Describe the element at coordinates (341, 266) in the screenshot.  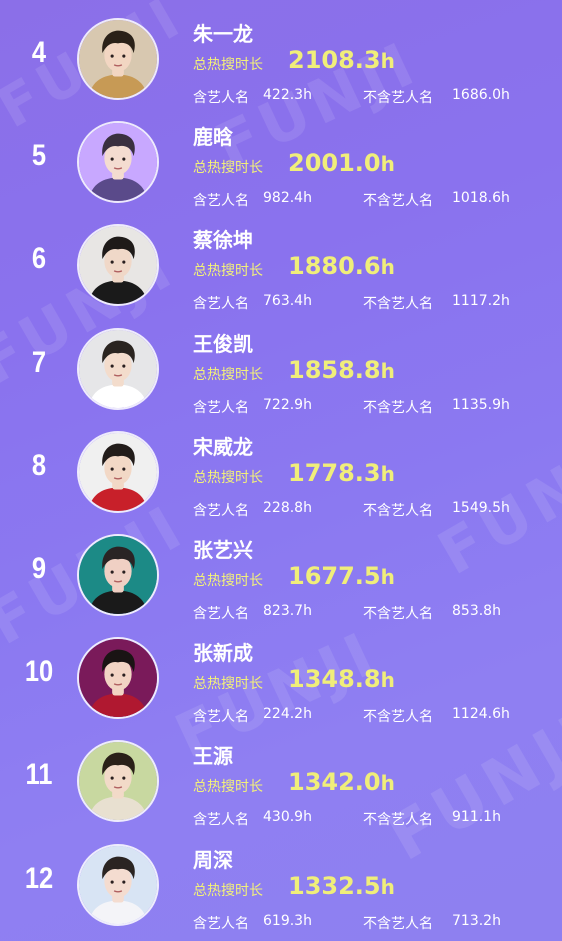
I see `hot-total-value: 1880.6h` at that location.